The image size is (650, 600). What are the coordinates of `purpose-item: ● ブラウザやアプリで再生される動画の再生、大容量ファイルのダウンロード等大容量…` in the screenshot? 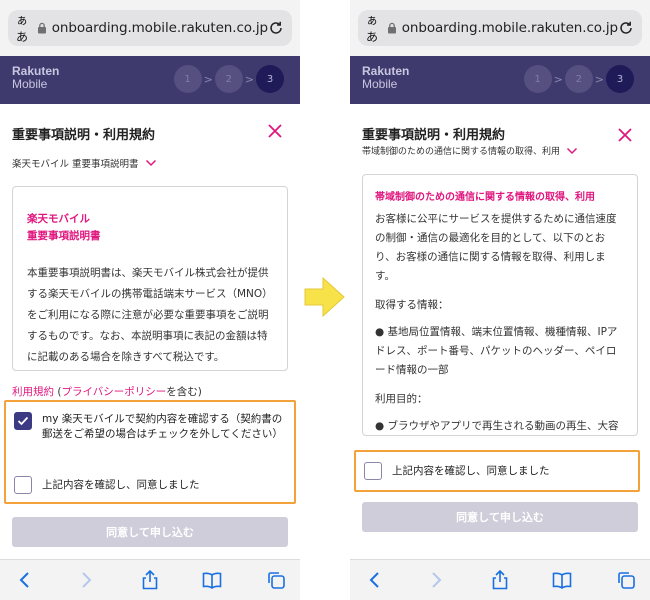 It's located at (497, 426).